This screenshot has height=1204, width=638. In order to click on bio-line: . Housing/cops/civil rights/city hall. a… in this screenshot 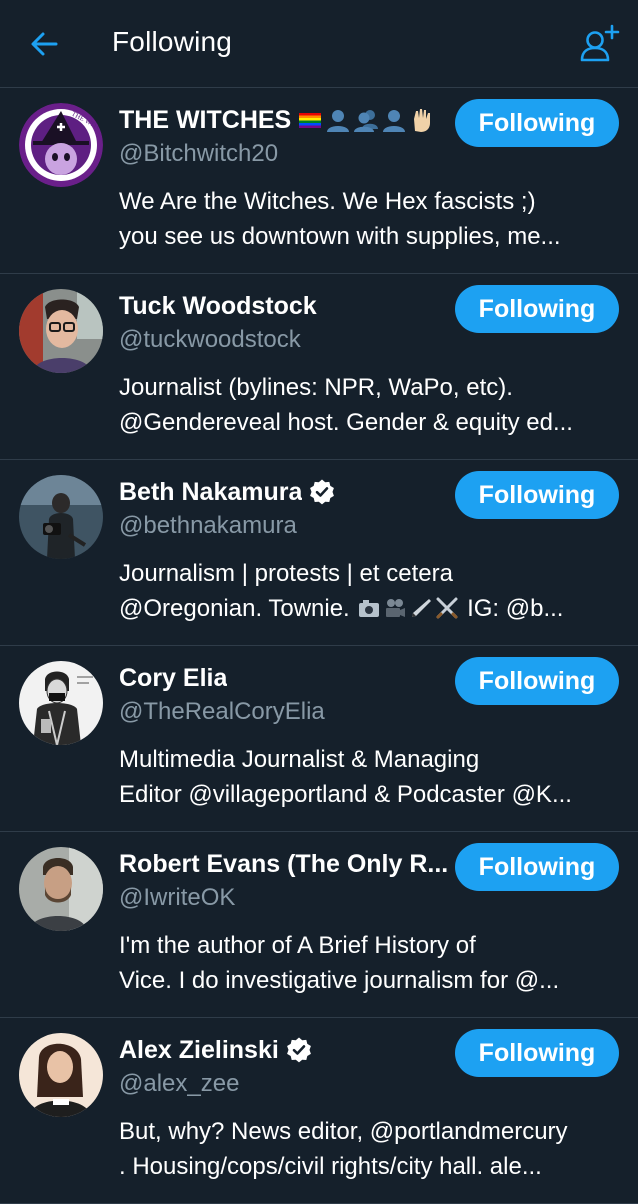, I will do `click(330, 1166)`.